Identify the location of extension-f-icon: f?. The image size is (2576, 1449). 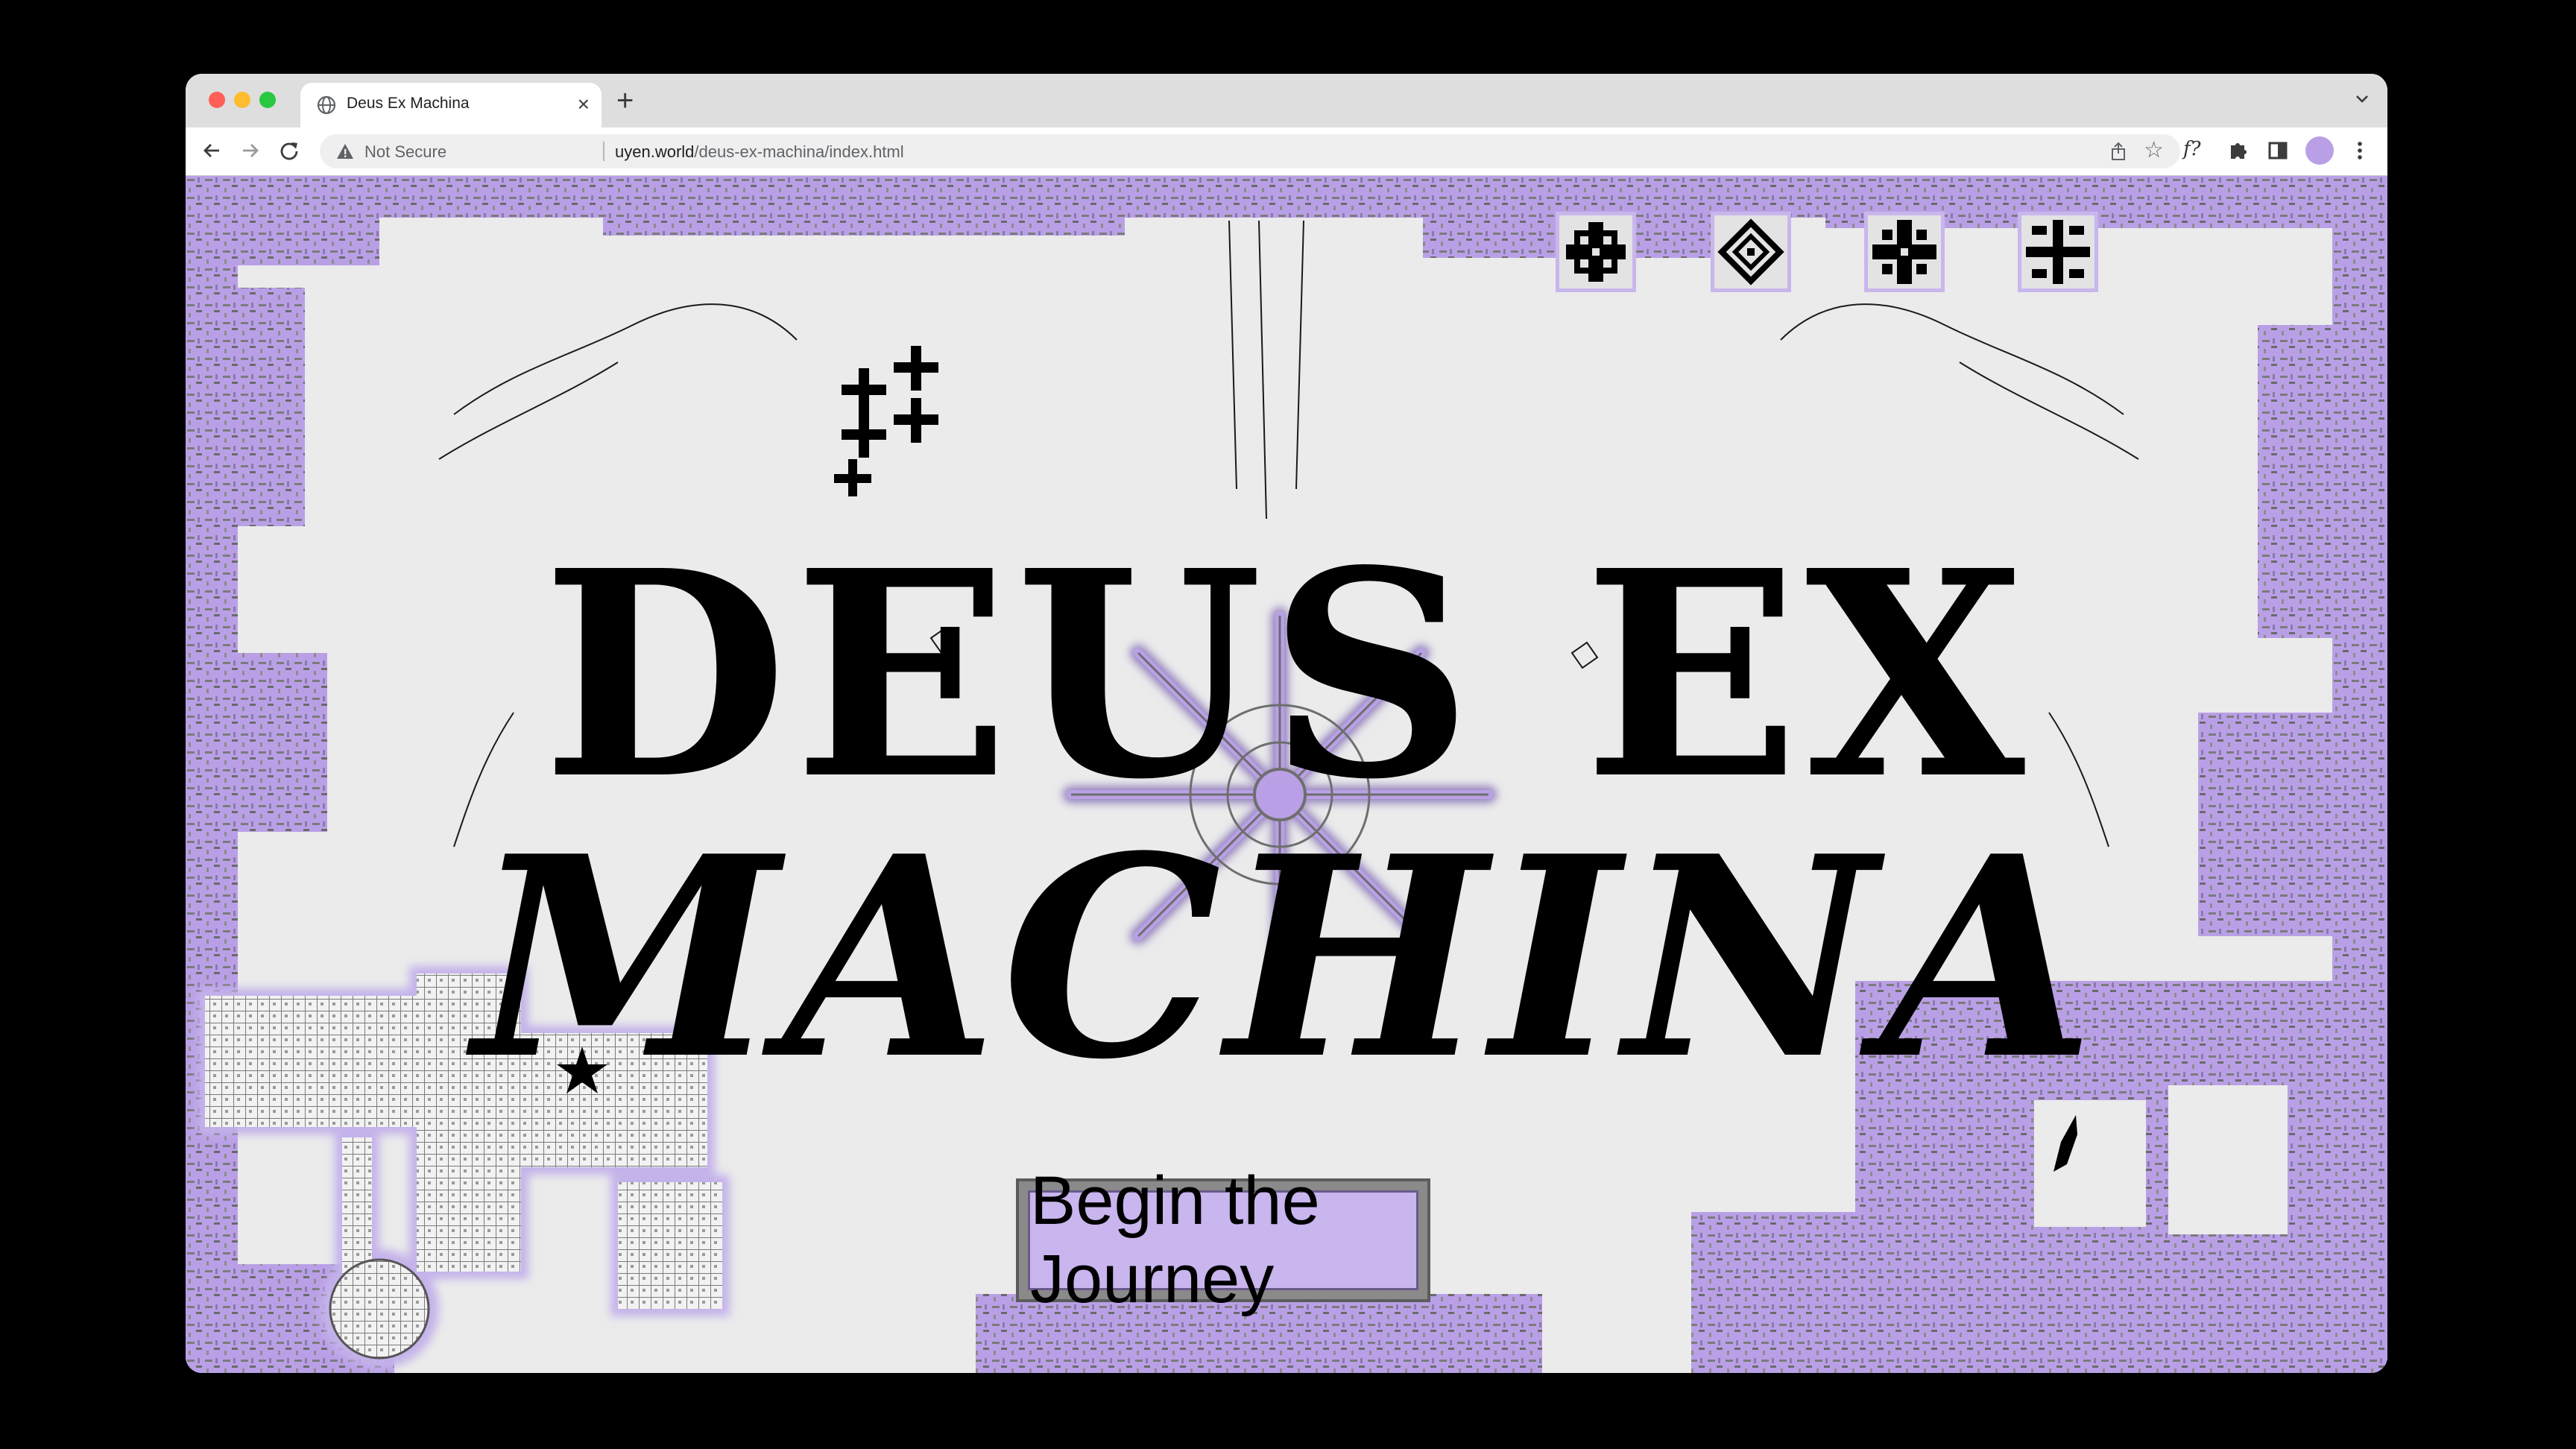
(2196, 150).